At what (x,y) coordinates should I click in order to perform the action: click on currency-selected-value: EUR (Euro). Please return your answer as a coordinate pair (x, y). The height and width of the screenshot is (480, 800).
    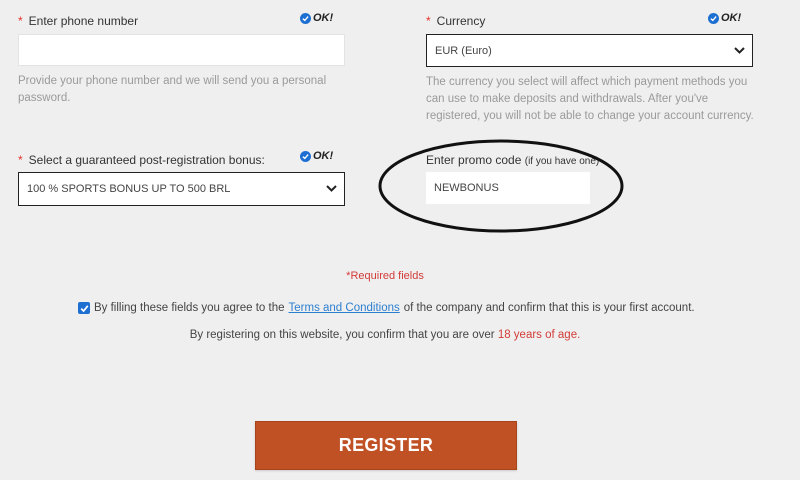
    Looking at the image, I should click on (463, 50).